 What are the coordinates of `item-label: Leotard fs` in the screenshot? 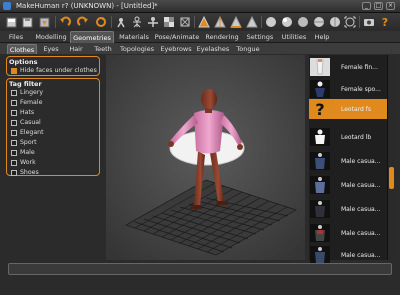 It's located at (356, 109).